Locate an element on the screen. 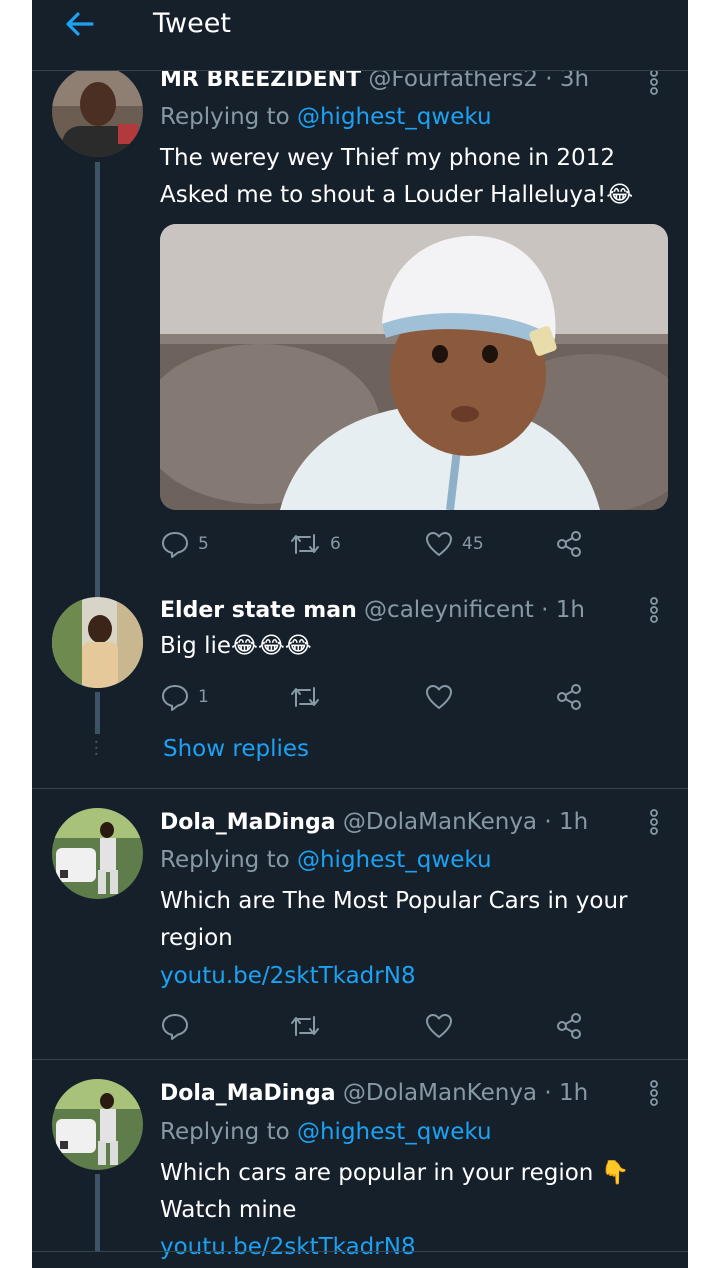 This screenshot has height=1268, width=720. tweet-text-line: Which are The Most Popular Cars in your is located at coordinates (394, 901).